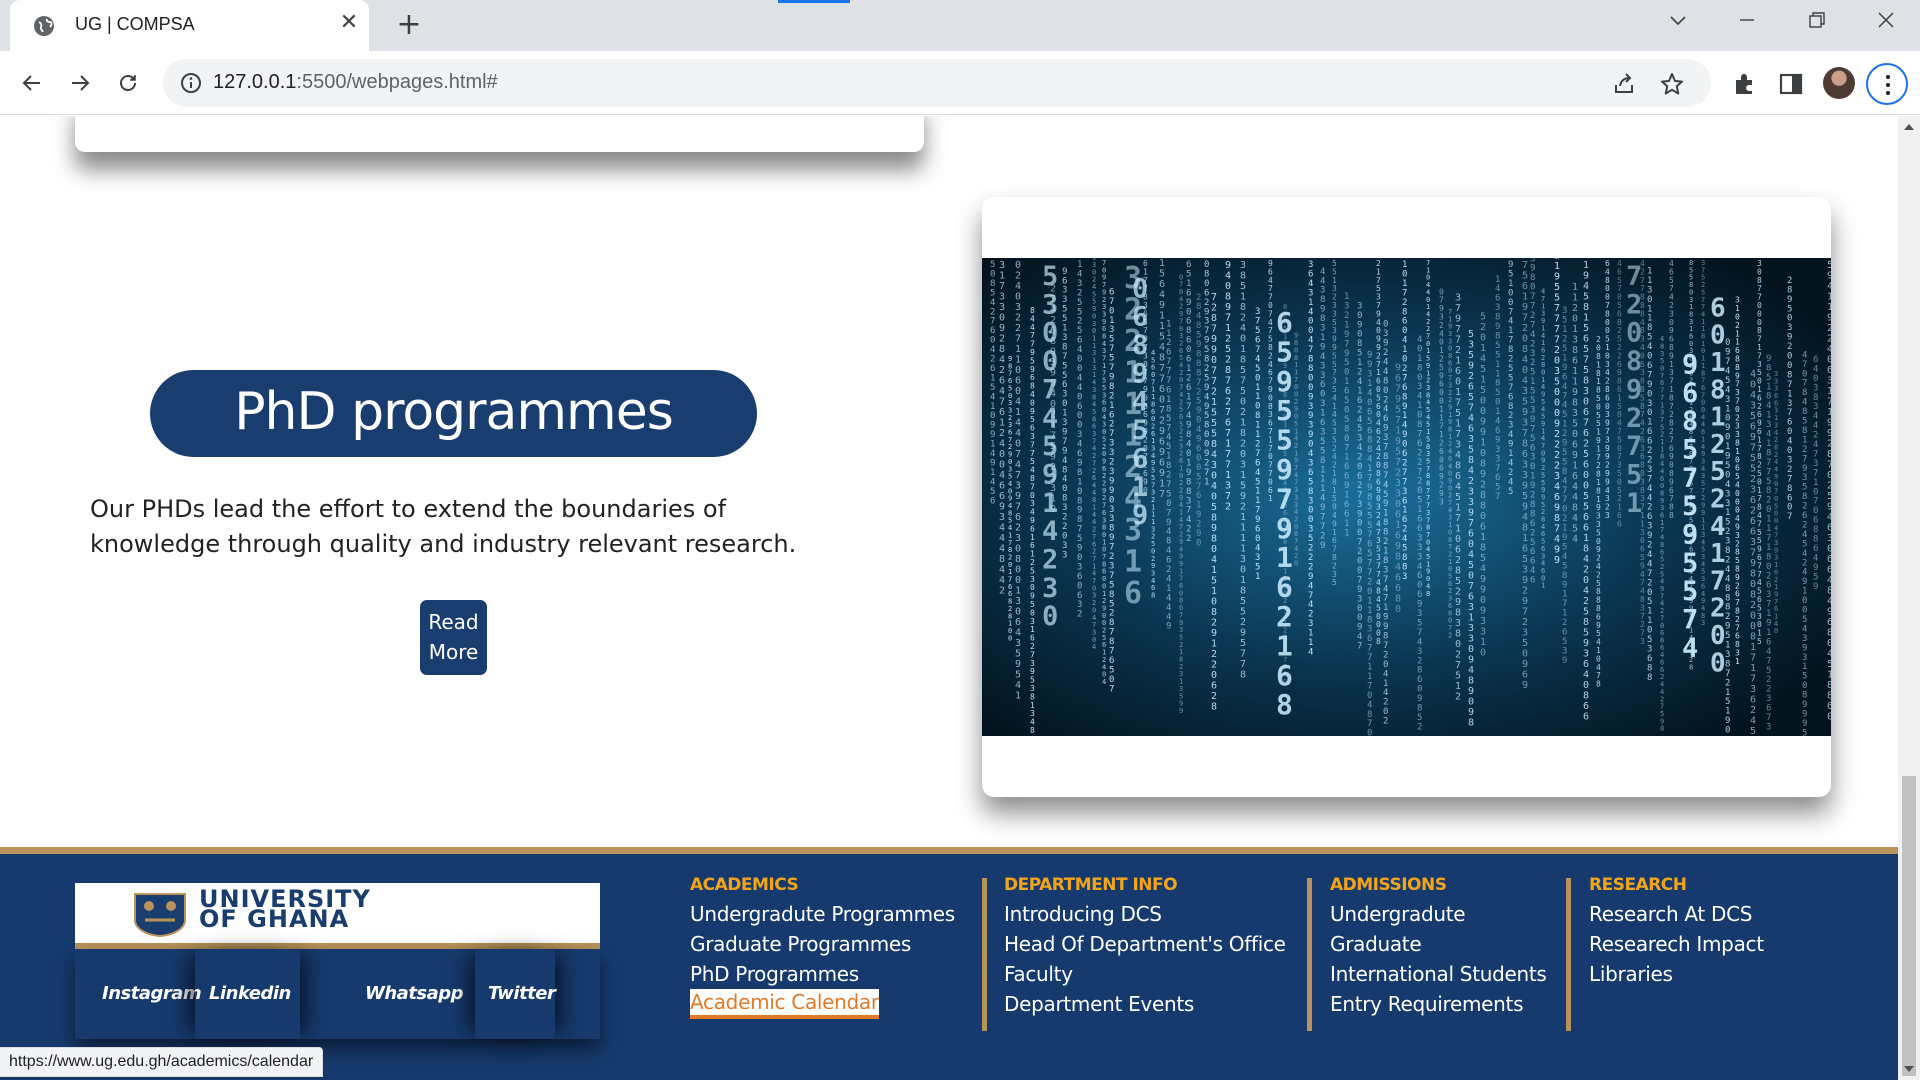 This screenshot has height=1080, width=1920. What do you see at coordinates (1145, 914) in the screenshot?
I see `footer-link: Introducing DCS` at bounding box center [1145, 914].